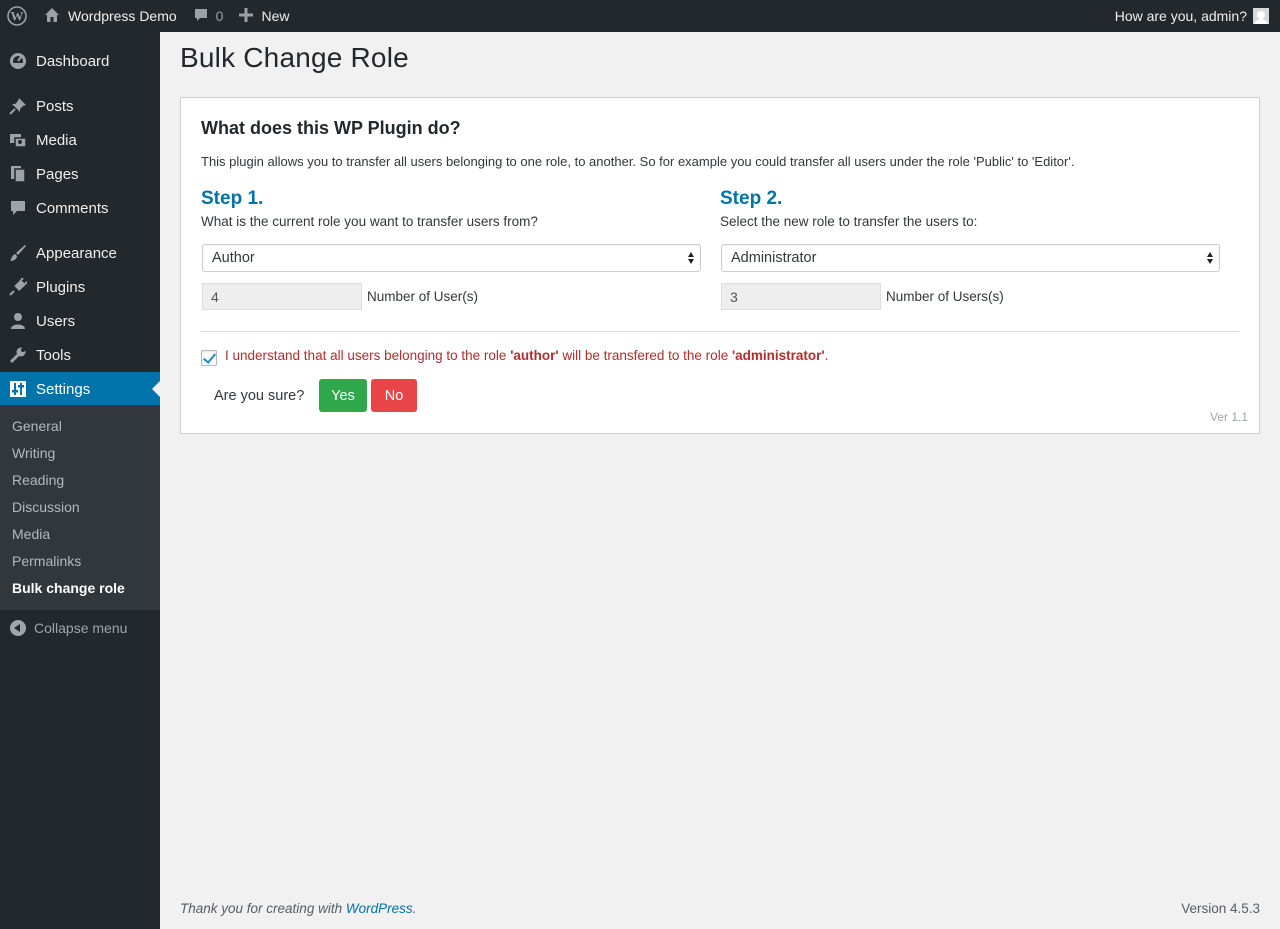 This screenshot has width=1280, height=929. I want to click on greeting: How are you, admin?, so click(1180, 16).